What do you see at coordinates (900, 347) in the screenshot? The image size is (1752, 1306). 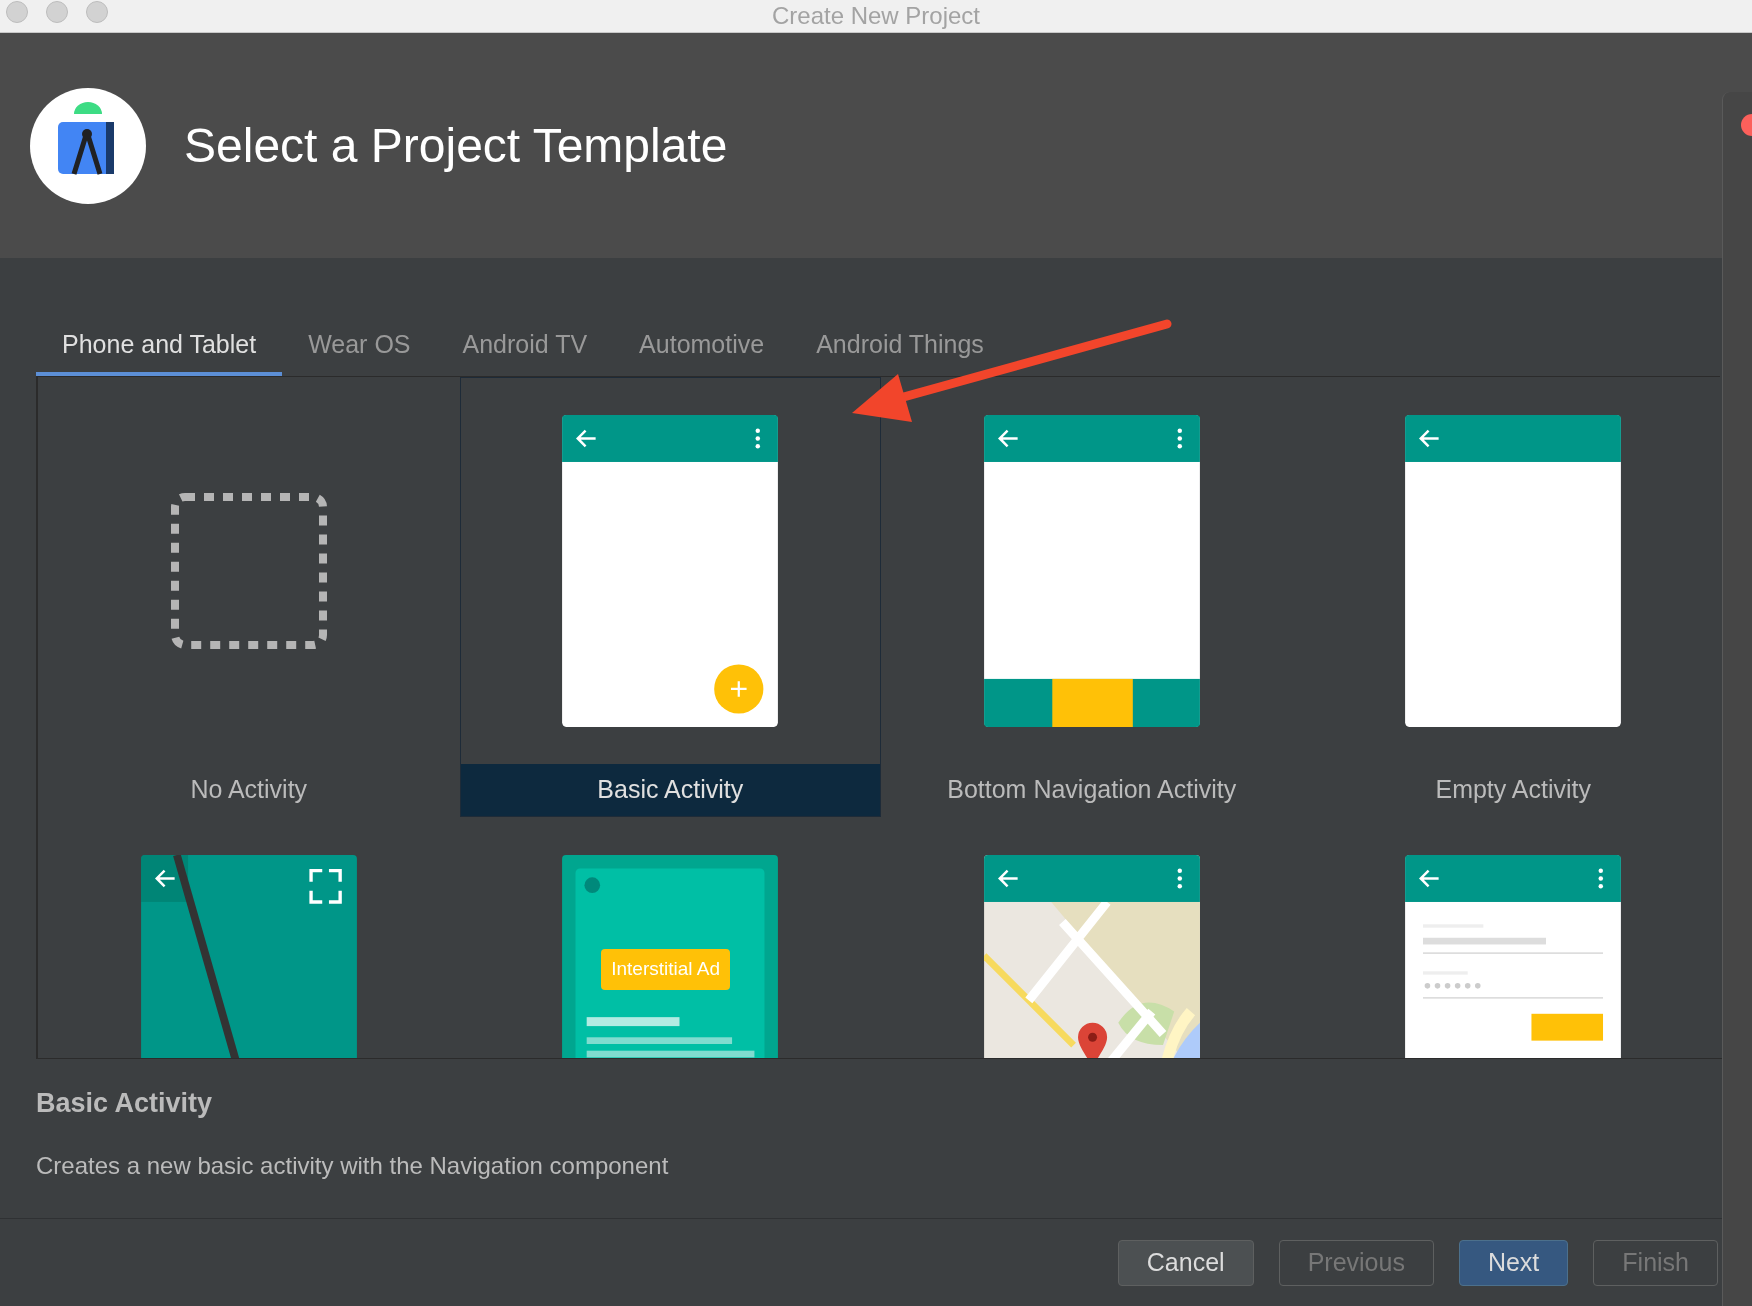 I see `template-tab: Android Things` at bounding box center [900, 347].